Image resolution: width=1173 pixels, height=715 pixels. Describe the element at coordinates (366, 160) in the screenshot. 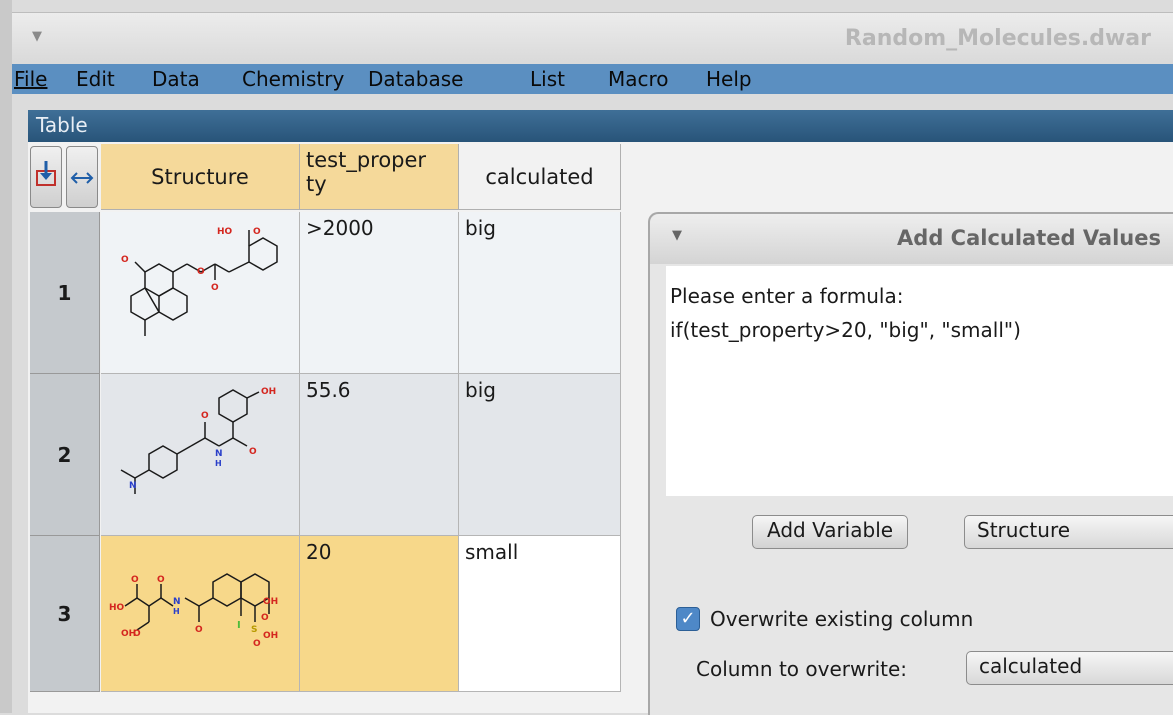

I see `column-header-label-line1: test_proper` at that location.